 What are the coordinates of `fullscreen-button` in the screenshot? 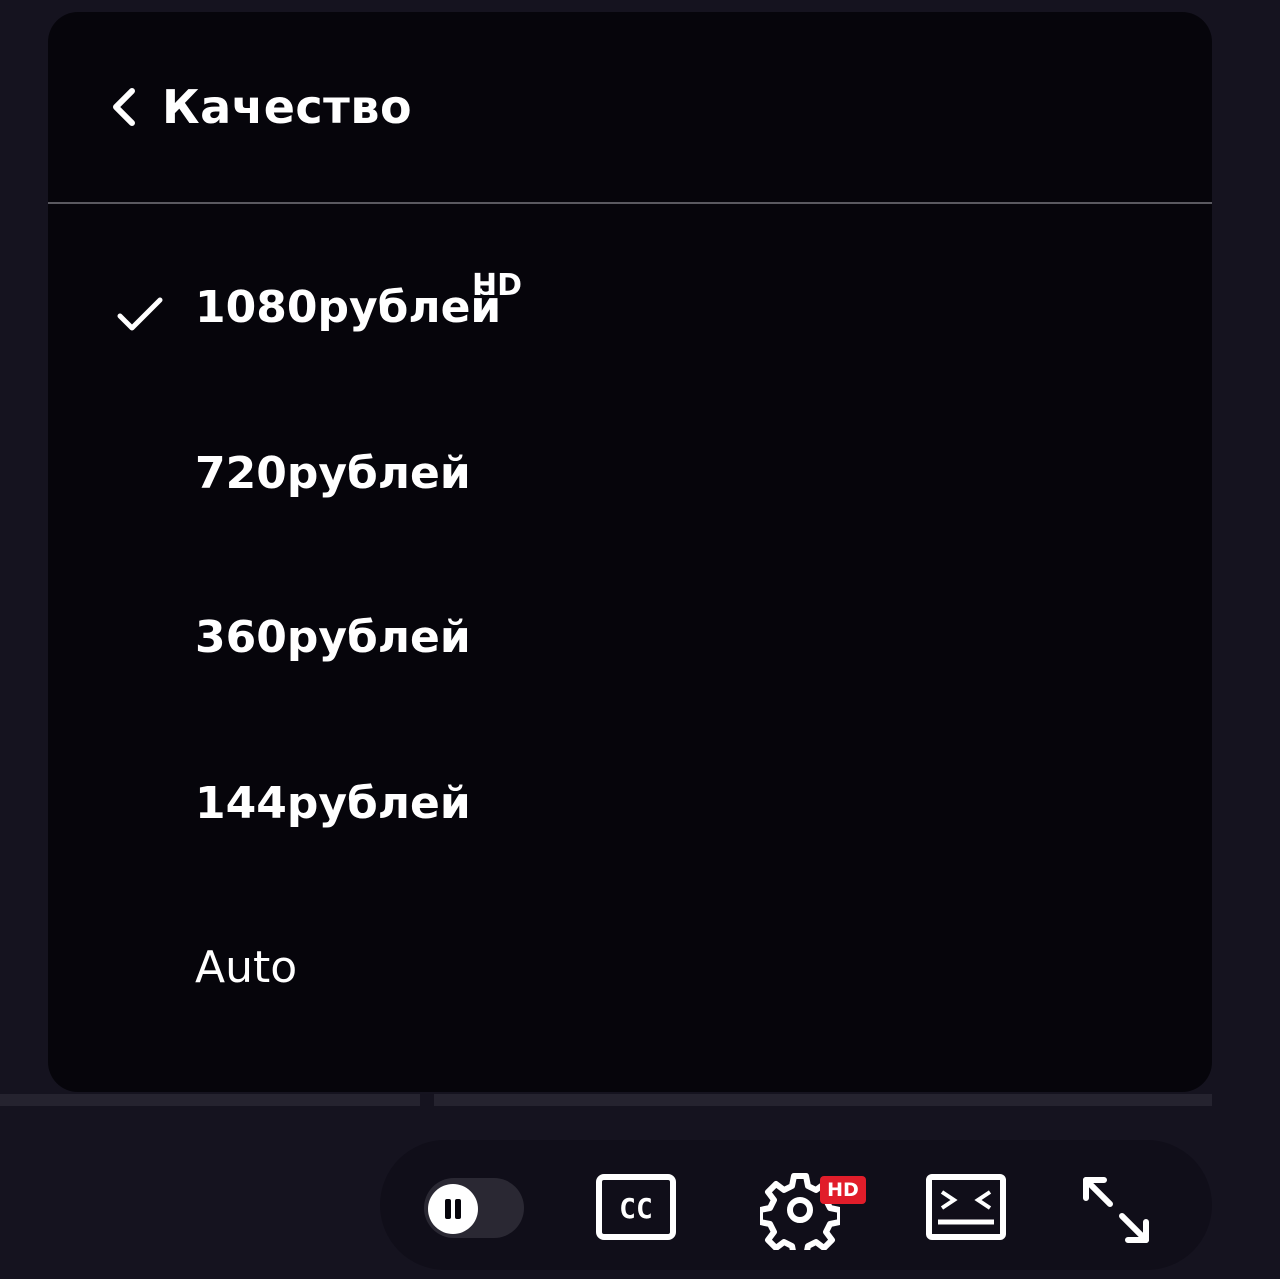 It's located at (1116, 1210).